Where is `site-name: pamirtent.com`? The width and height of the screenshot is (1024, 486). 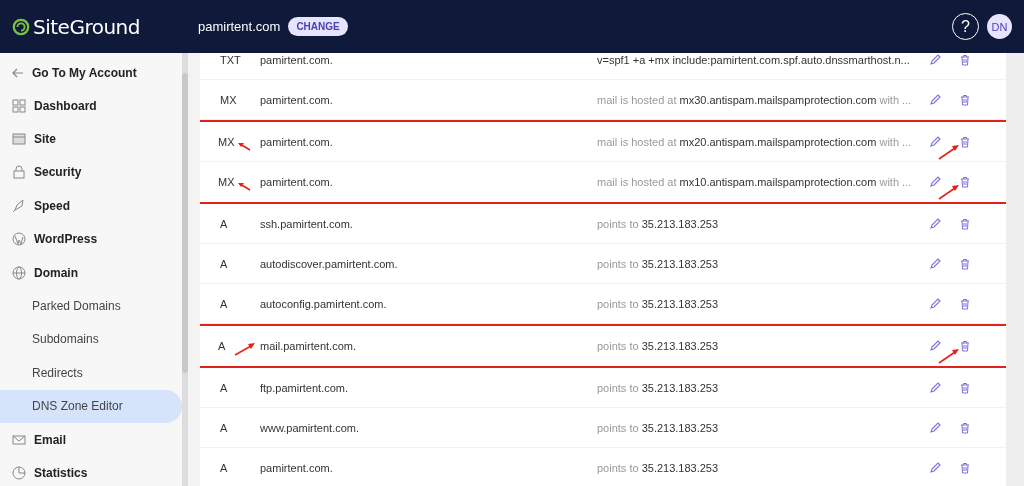 site-name: pamirtent.com is located at coordinates (239, 26).